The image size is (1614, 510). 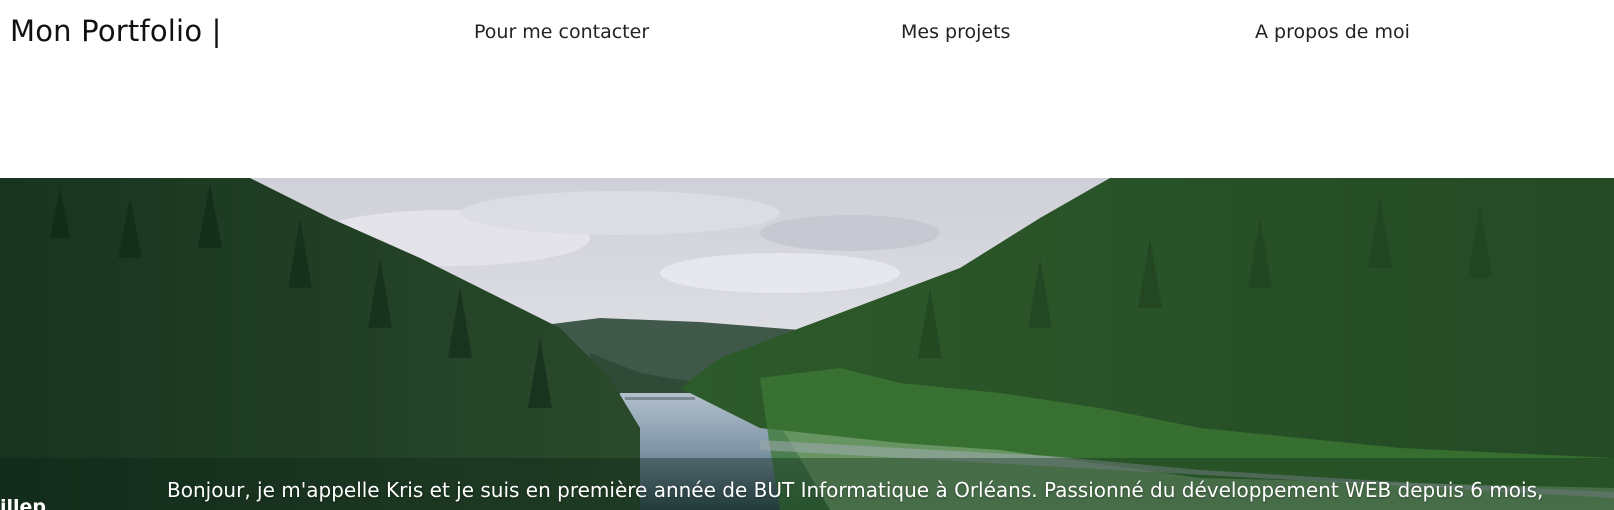 What do you see at coordinates (116, 31) in the screenshot?
I see `site-title: Mon Portfolio |` at bounding box center [116, 31].